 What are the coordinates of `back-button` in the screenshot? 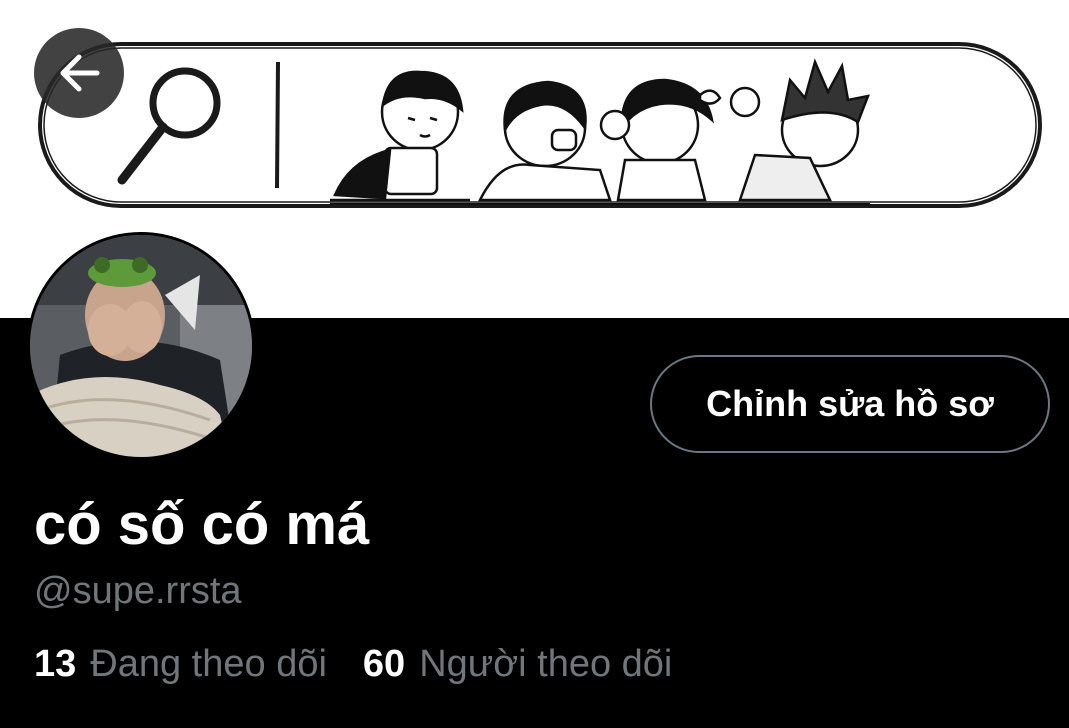 It's located at (79, 73).